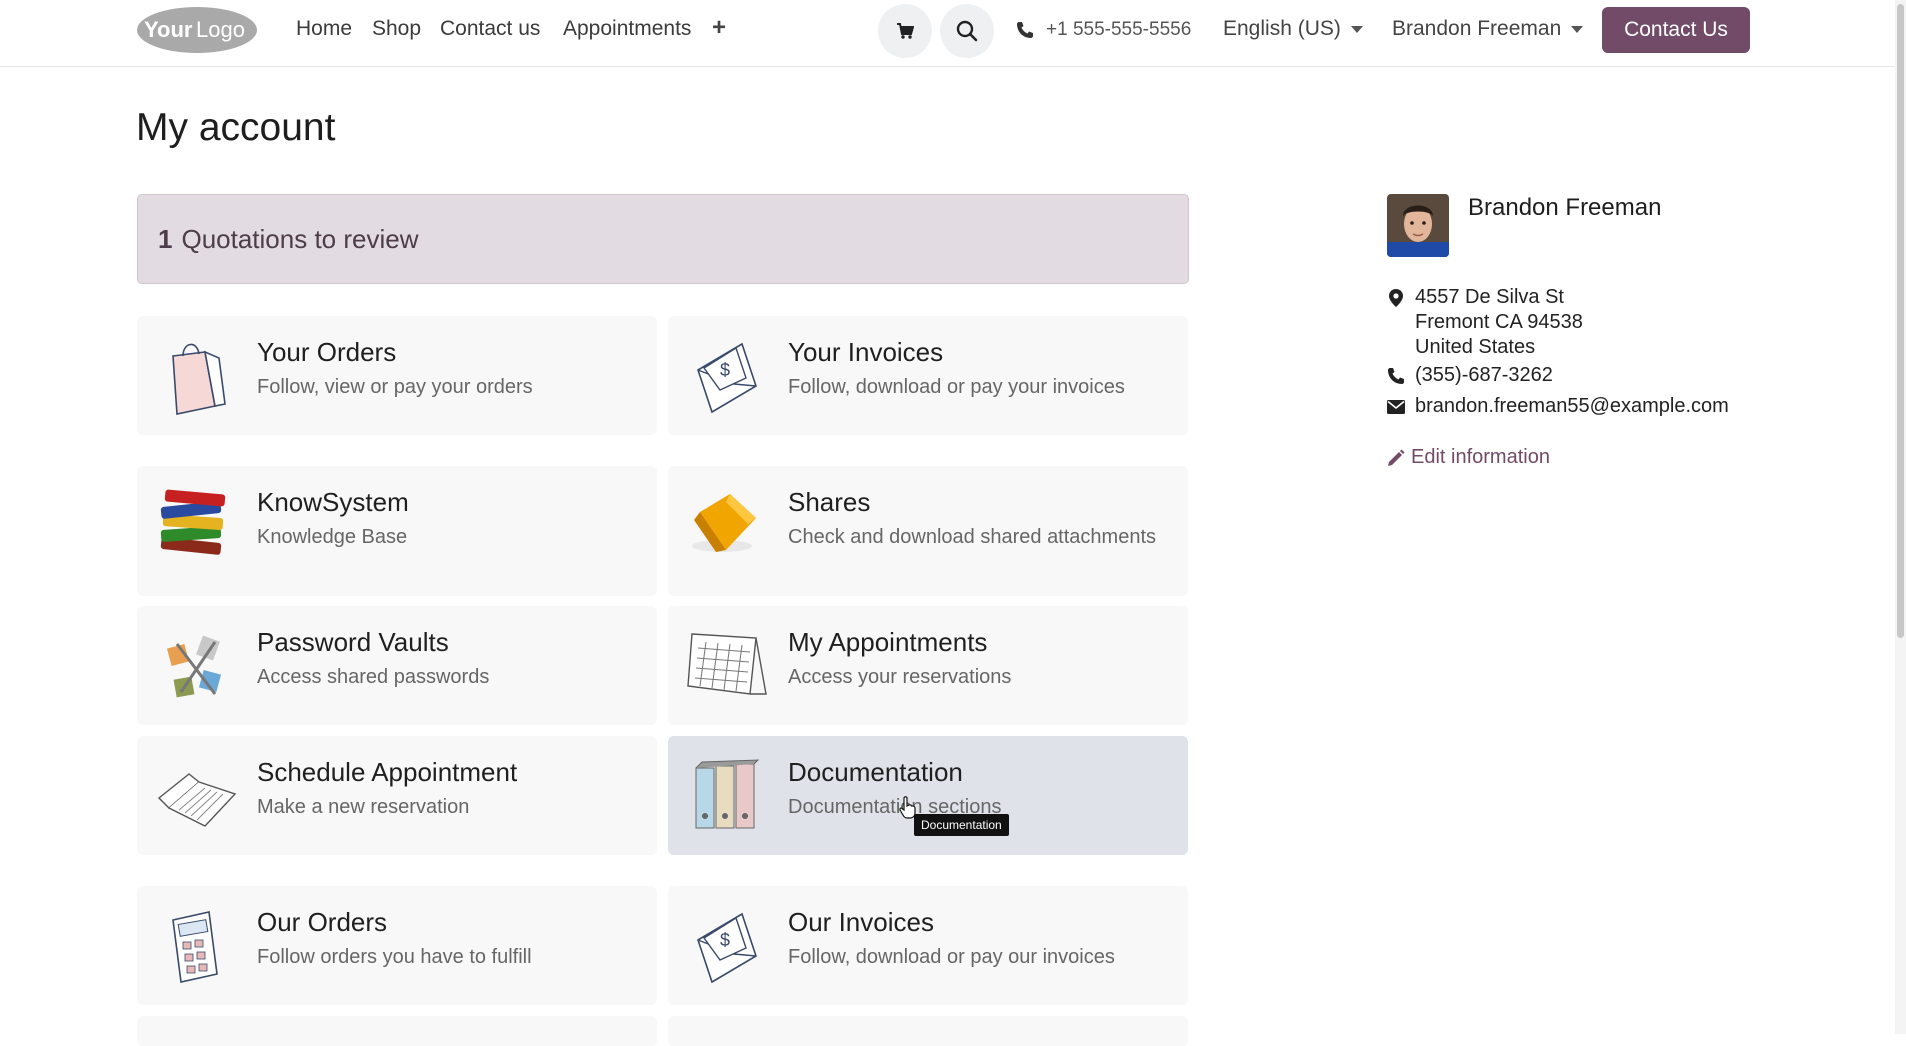  I want to click on card-my-appointments: My Appointments Access your reservations, so click(928, 665).